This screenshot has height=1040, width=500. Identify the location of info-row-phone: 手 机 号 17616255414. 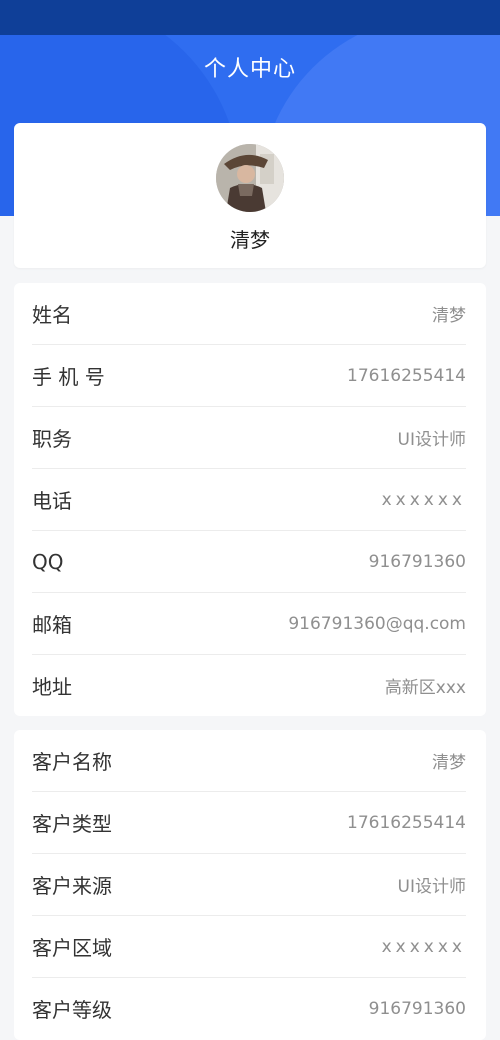
(249, 376).